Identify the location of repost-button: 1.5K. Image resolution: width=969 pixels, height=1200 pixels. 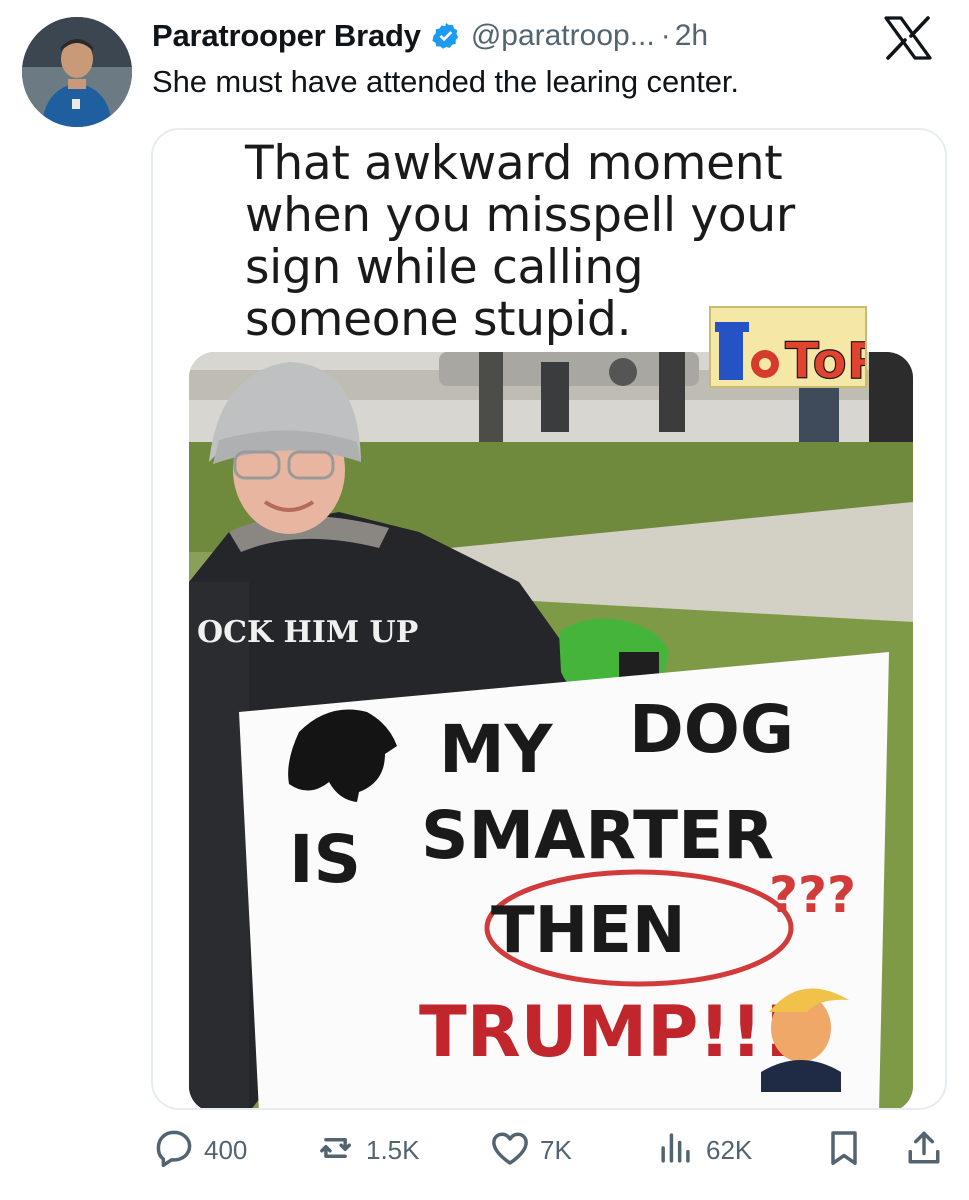
(367, 1150).